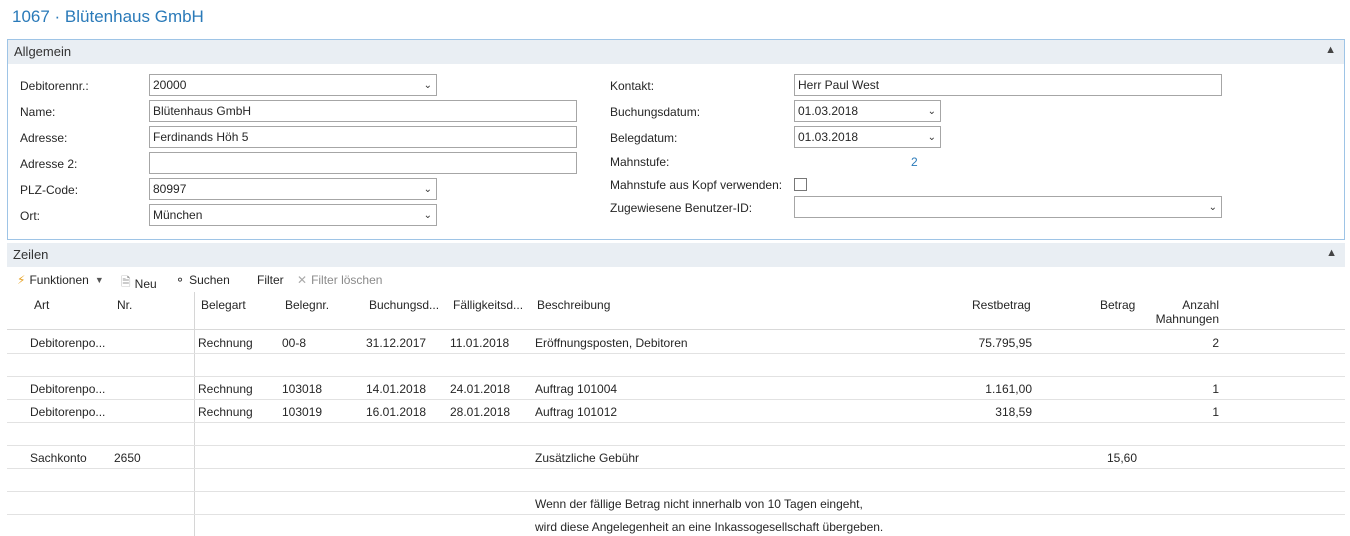  Describe the element at coordinates (363, 137) in the screenshot. I see `adresse-field: Ferdinands Höh 5` at that location.